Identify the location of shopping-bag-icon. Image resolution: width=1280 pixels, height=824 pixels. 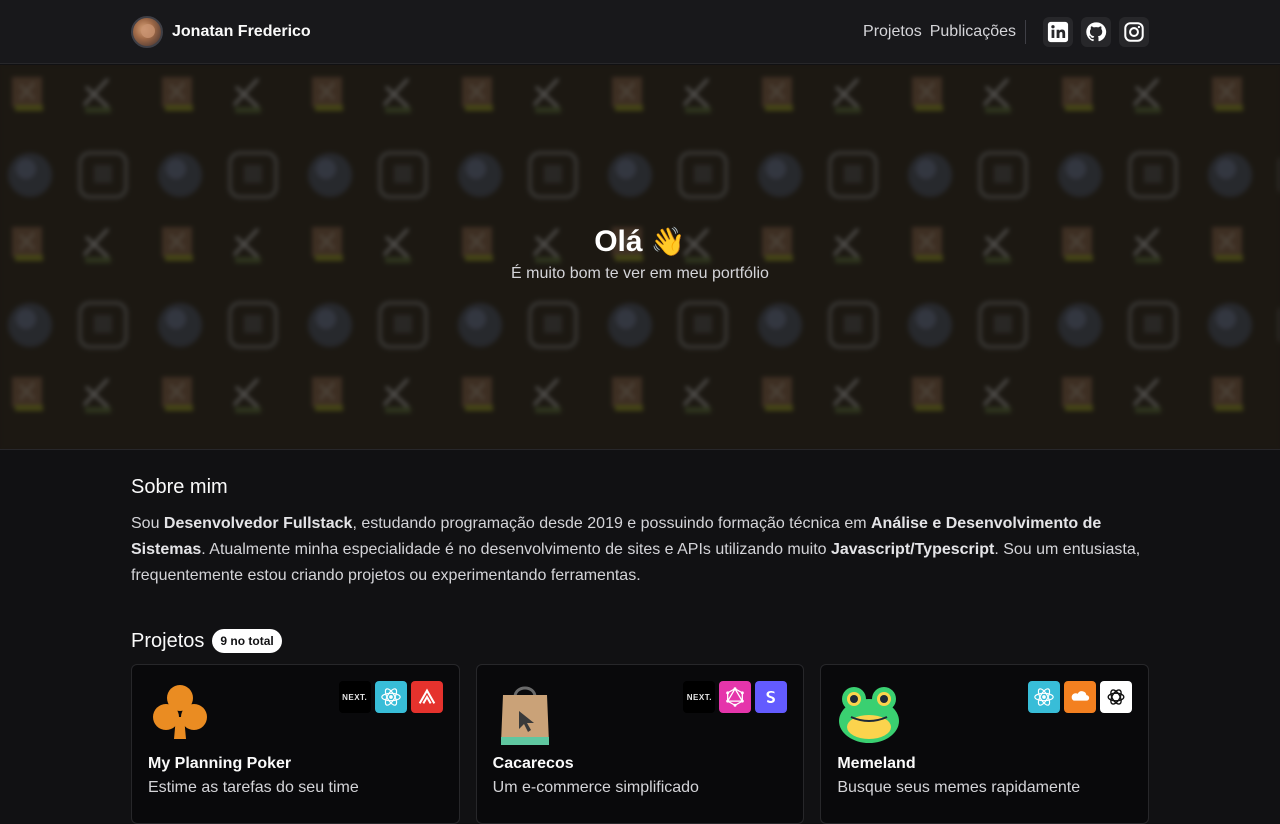
(524, 715).